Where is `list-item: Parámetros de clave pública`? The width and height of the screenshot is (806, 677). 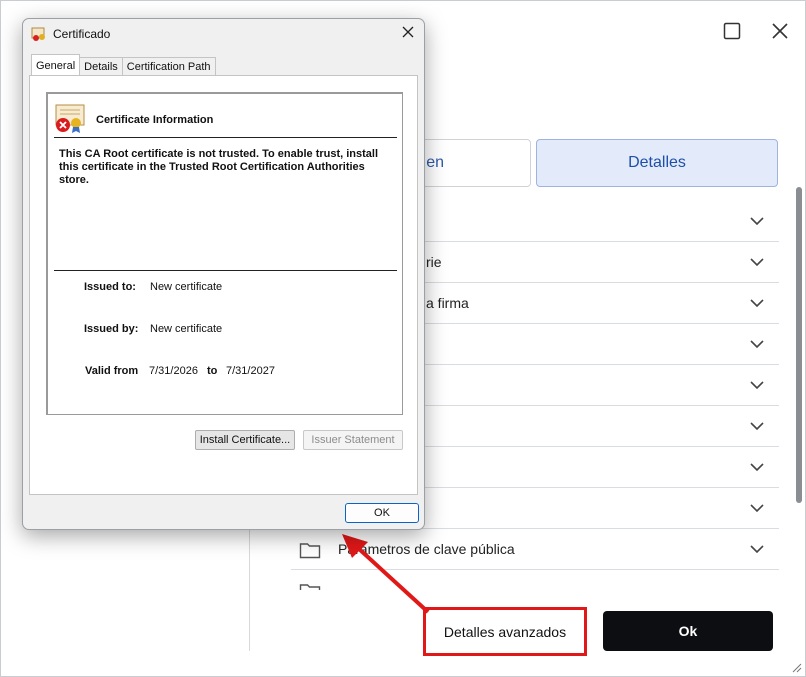 list-item: Parámetros de clave pública is located at coordinates (535, 549).